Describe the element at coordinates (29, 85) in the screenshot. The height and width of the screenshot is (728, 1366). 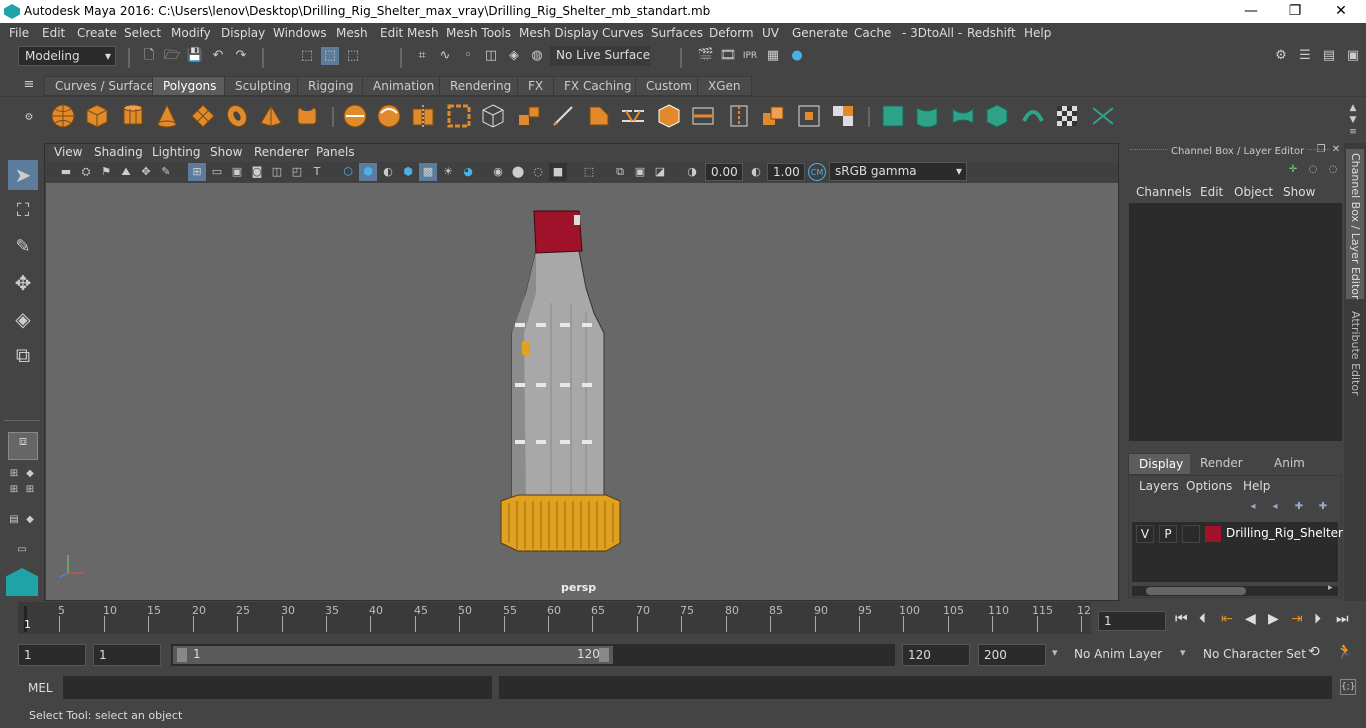
I see `shelf-menu-icon: ≡` at that location.